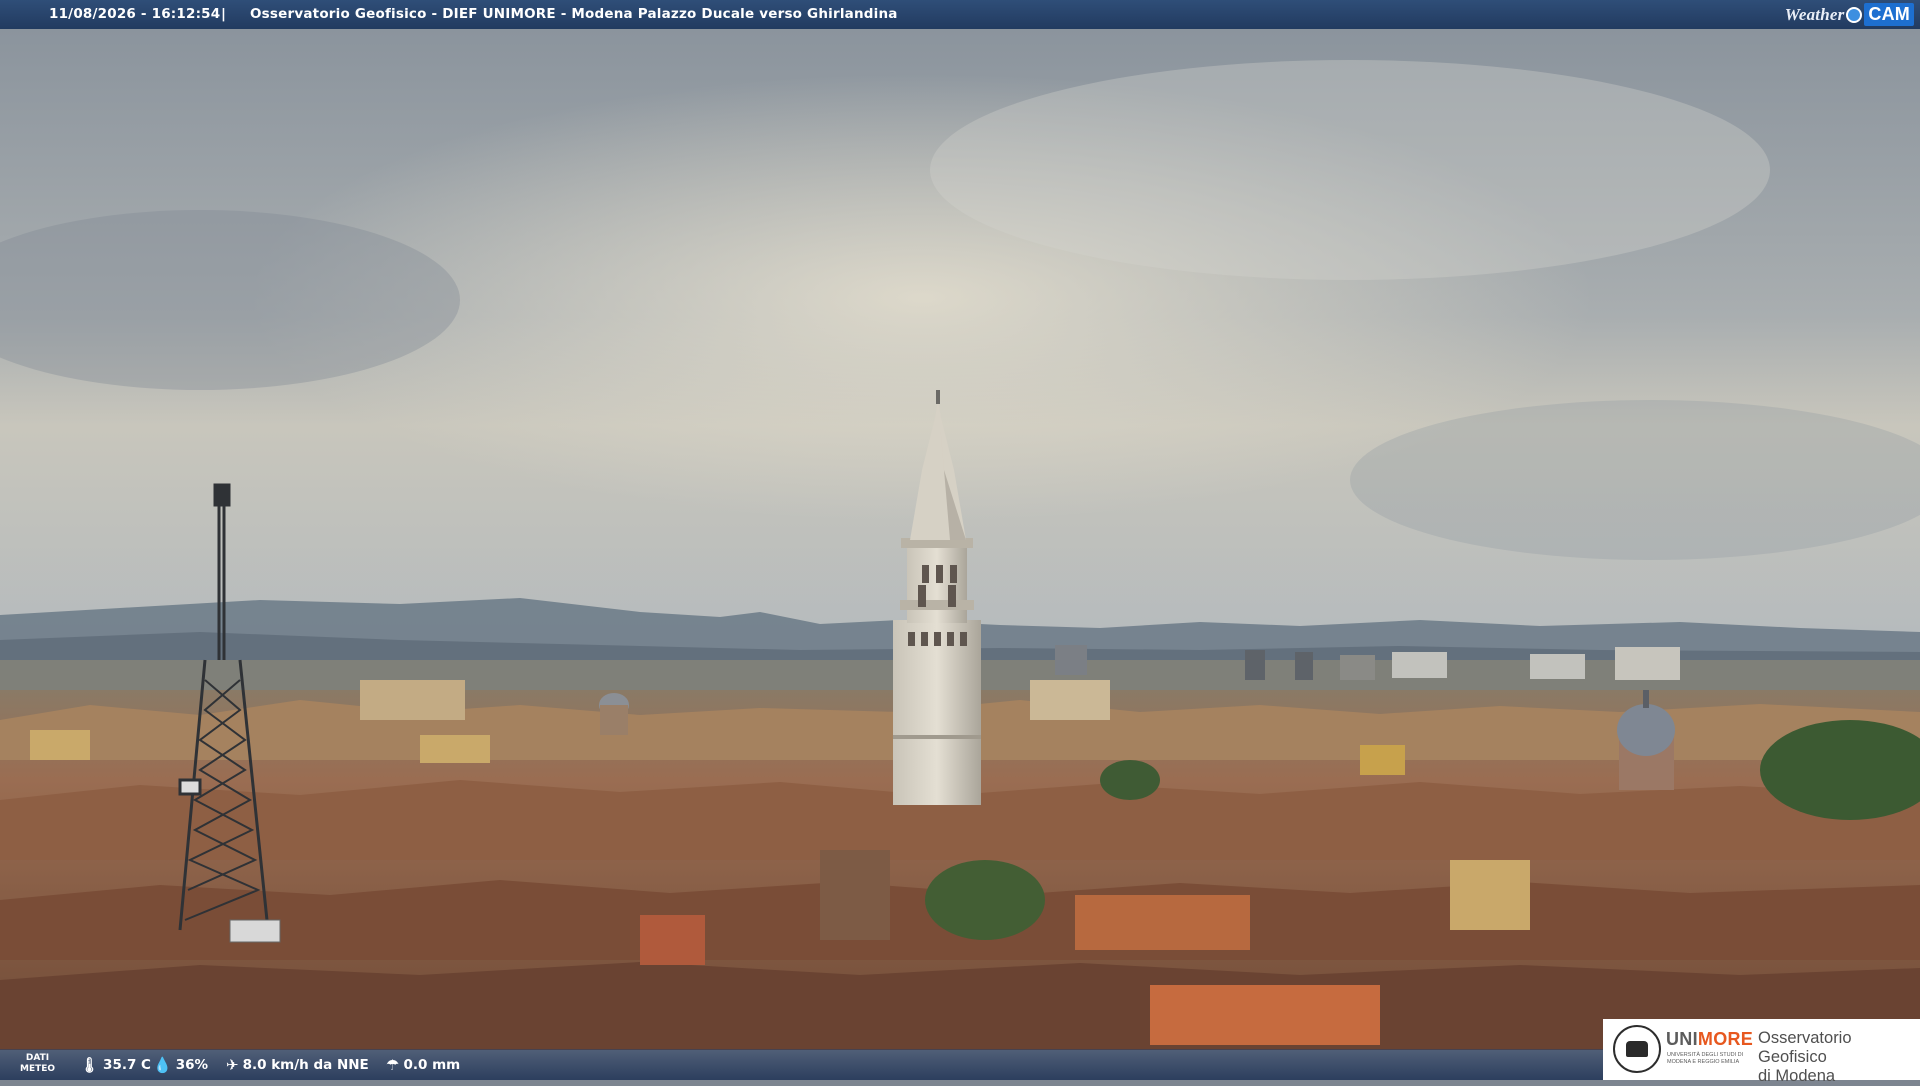 This screenshot has height=1086, width=1920. Describe the element at coordinates (192, 1065) in the screenshot. I see `humidity-value: 36%` at that location.